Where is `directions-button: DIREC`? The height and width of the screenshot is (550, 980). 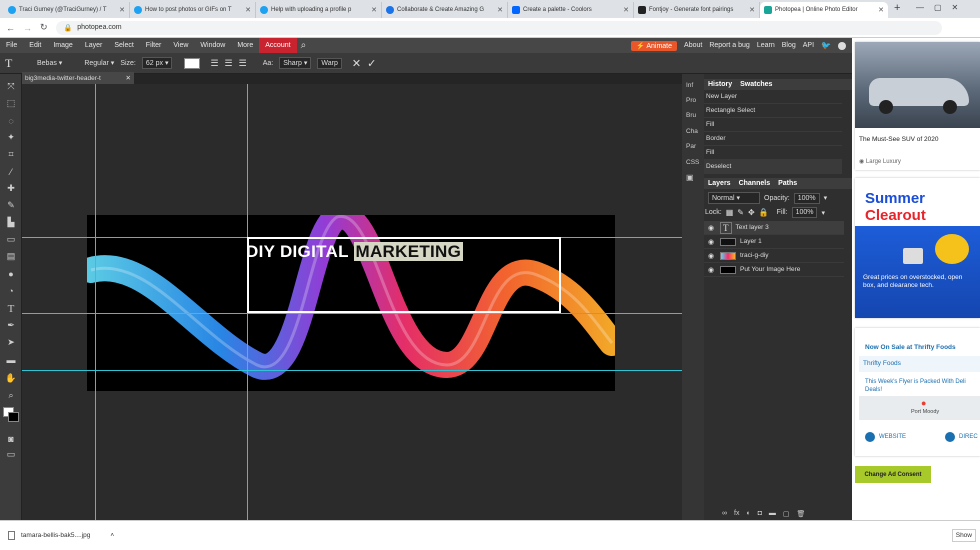
directions-button: DIREC is located at coordinates (961, 437).